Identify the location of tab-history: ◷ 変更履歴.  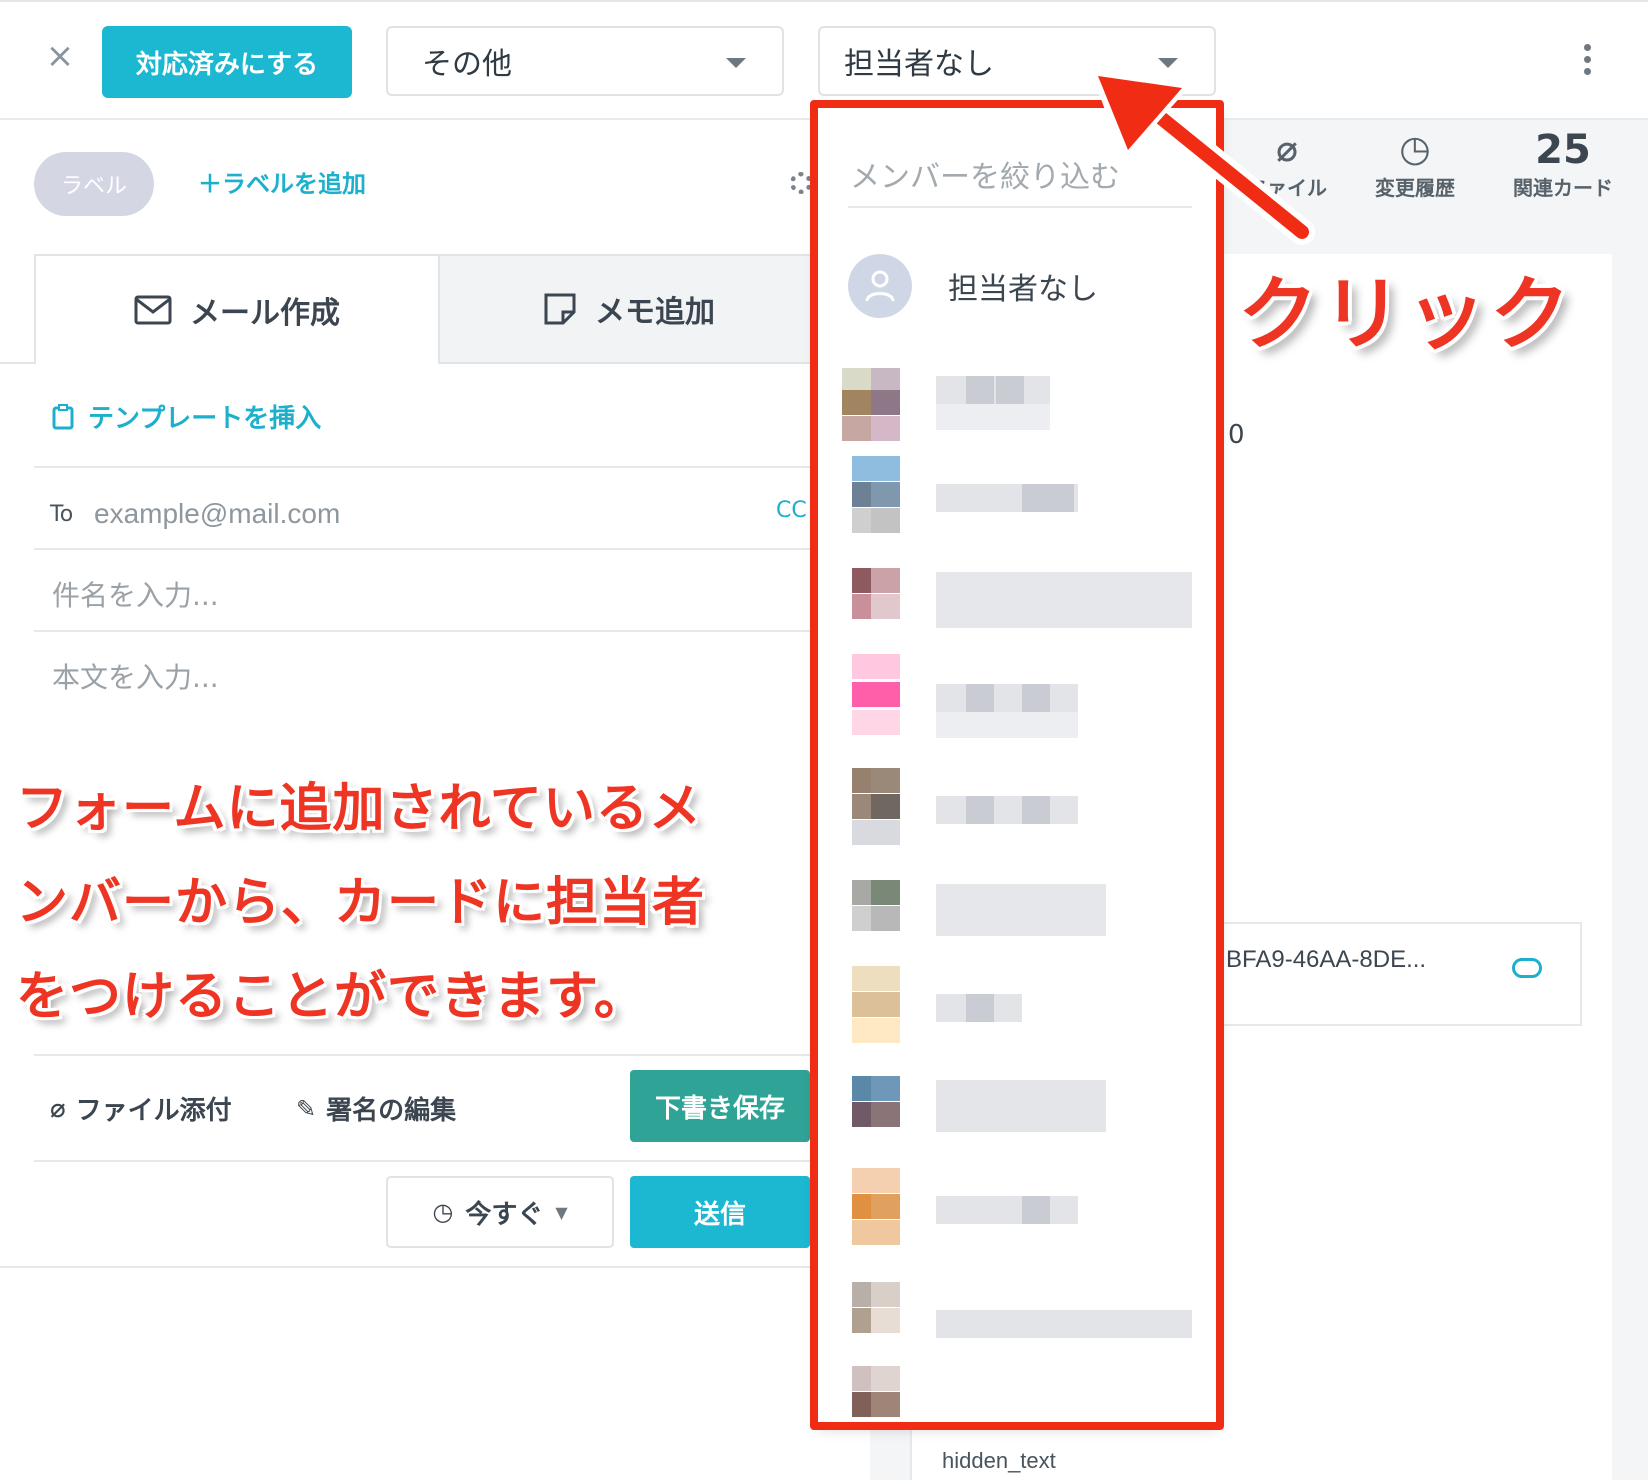
(1415, 164).